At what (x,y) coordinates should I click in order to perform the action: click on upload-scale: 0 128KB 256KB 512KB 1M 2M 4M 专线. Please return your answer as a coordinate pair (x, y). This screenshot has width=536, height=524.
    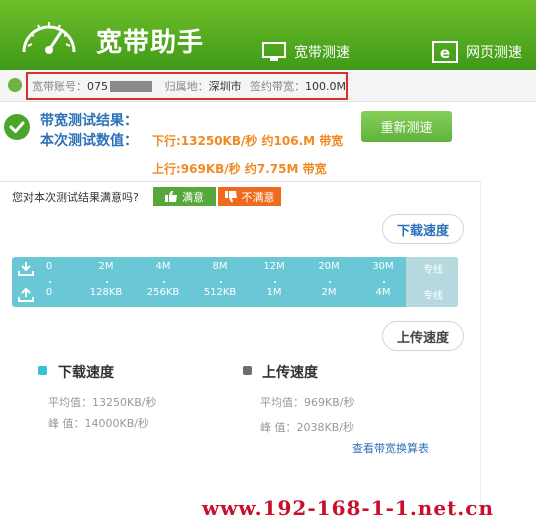
    Looking at the image, I should click on (235, 296).